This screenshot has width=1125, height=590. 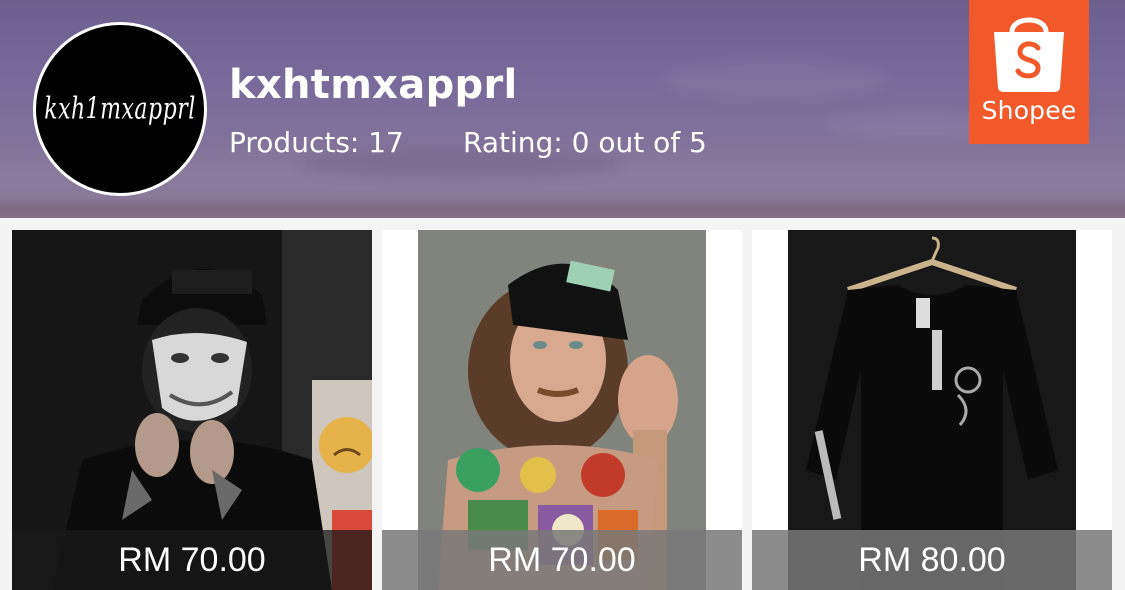 I want to click on price-bar: RM 80.00, so click(x=932, y=560).